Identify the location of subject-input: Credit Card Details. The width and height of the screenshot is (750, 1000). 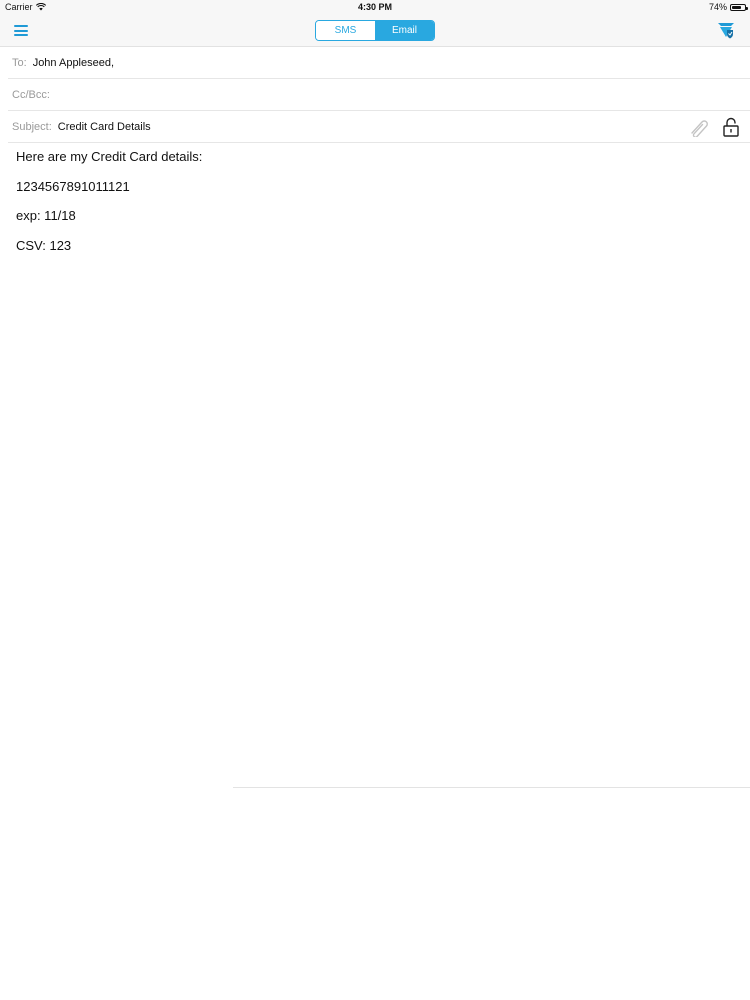
(104, 127).